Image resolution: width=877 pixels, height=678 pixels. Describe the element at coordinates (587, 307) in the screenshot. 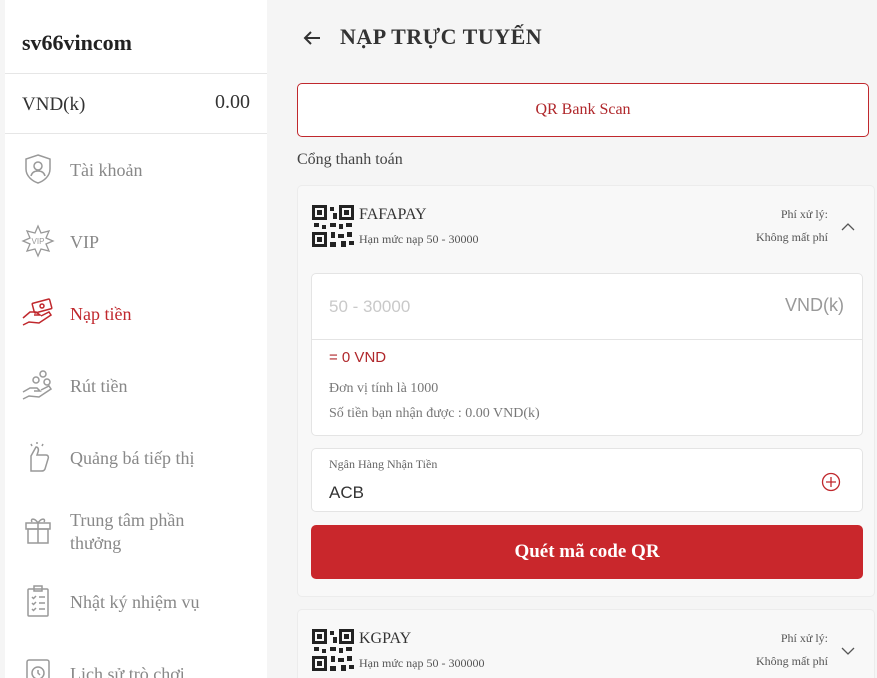

I see `amount-input` at that location.